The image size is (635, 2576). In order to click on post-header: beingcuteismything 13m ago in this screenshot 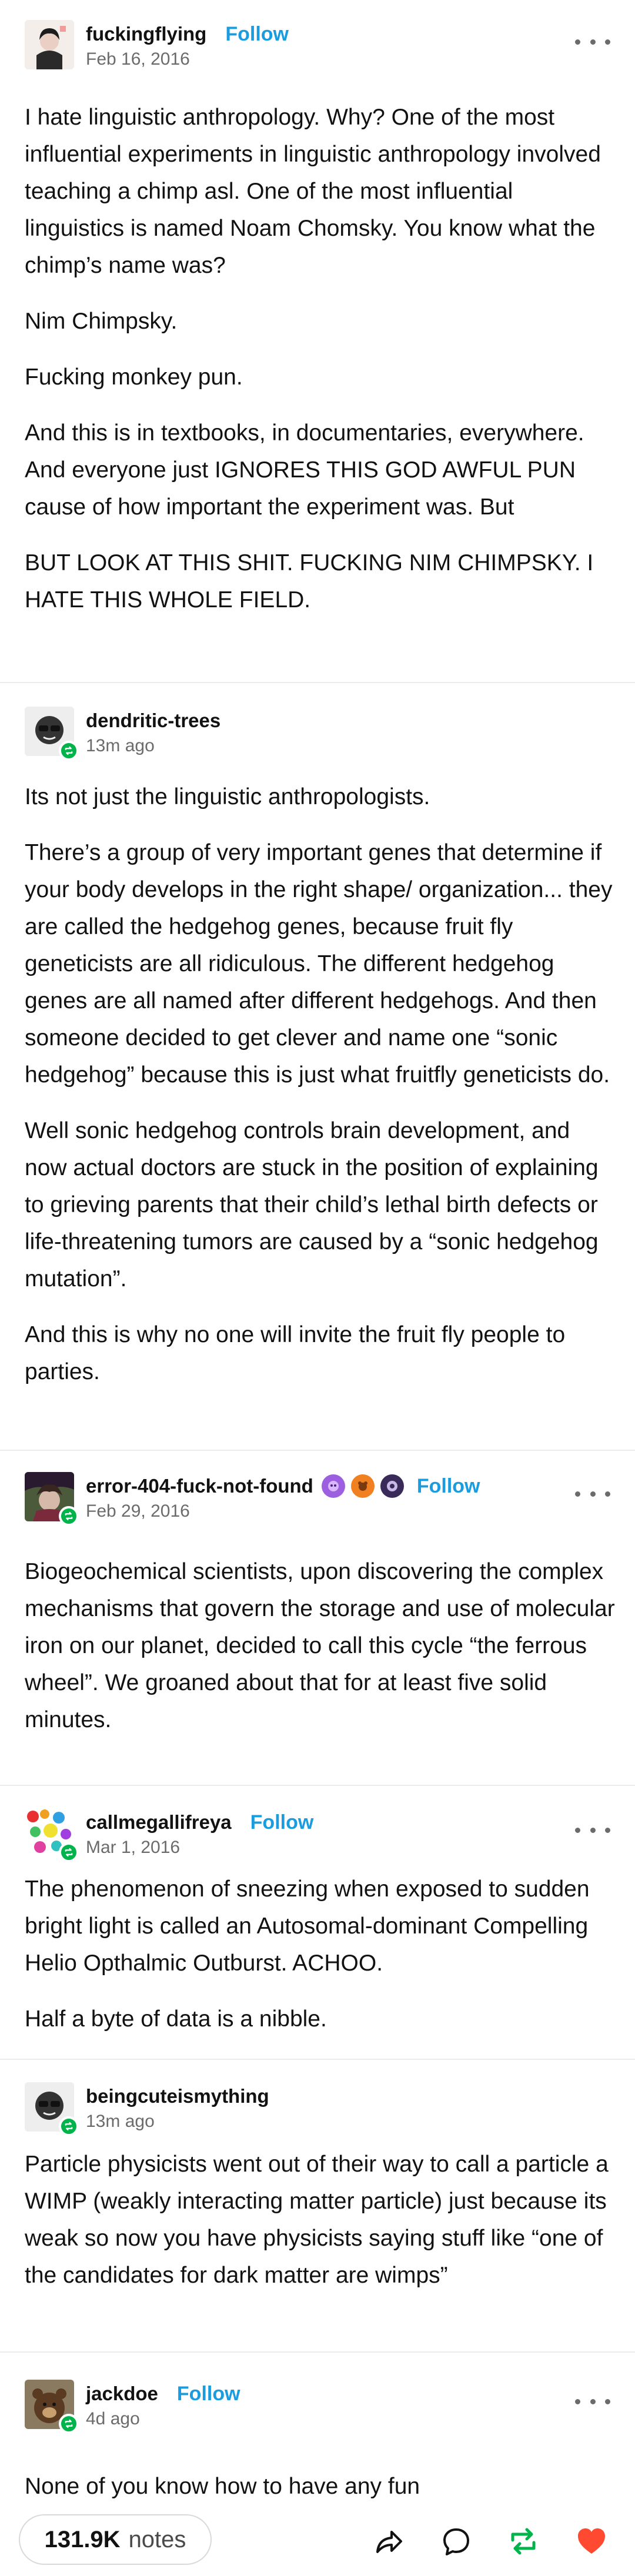, I will do `click(317, 2109)`.